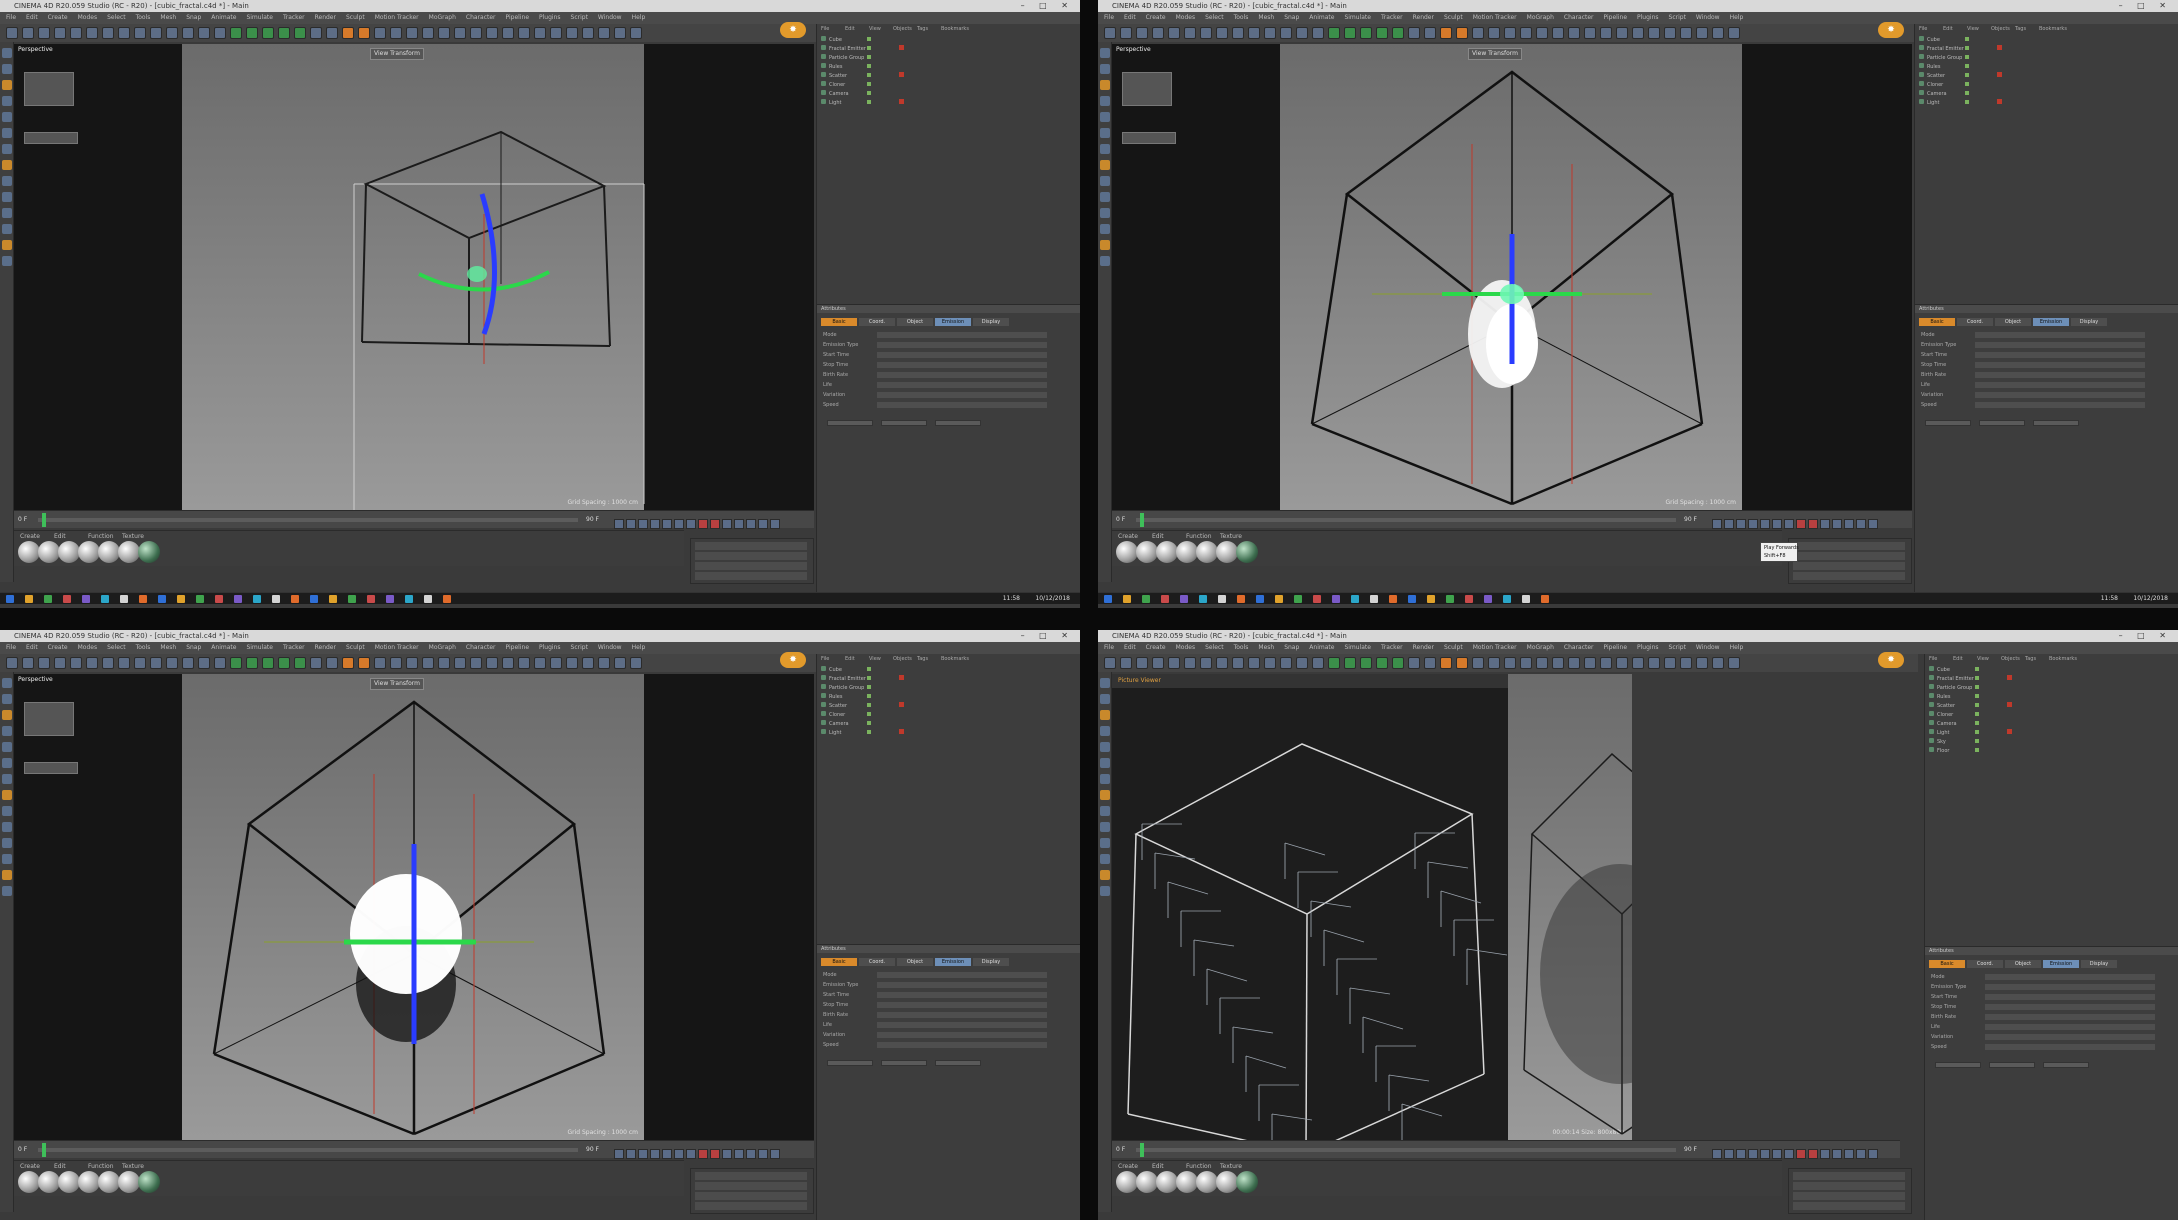  What do you see at coordinates (1615, 17) in the screenshot?
I see `menu-item: Pipeline` at bounding box center [1615, 17].